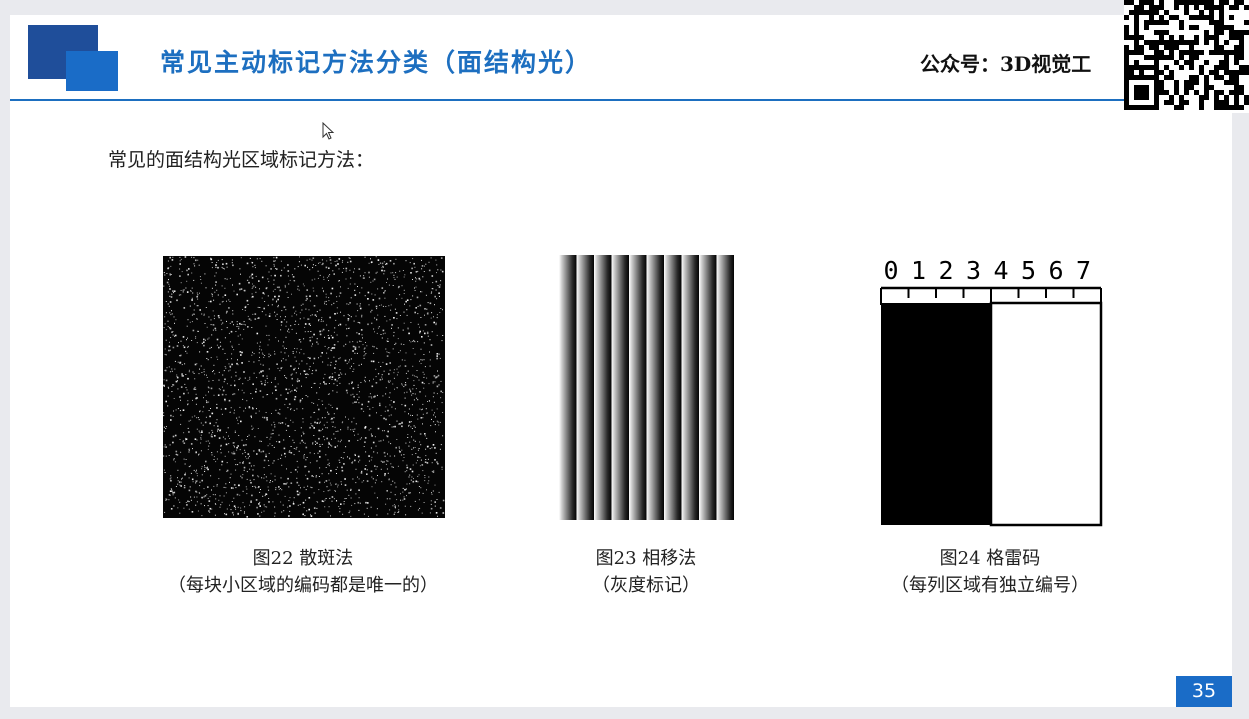 This screenshot has width=1249, height=719. Describe the element at coordinates (304, 387) in the screenshot. I see `speckle-pattern-image` at that location.